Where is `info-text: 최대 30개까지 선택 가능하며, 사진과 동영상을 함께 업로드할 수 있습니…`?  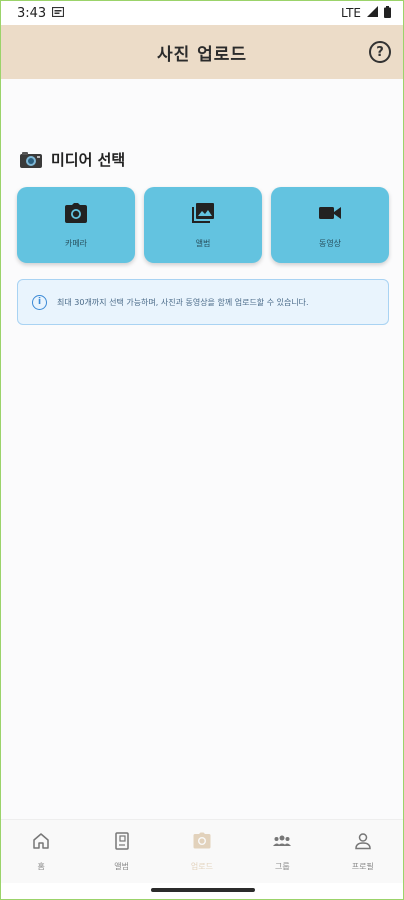 info-text: 최대 30개까지 선택 가능하며, 사진과 동영상을 함께 업로드할 수 있습니… is located at coordinates (183, 302).